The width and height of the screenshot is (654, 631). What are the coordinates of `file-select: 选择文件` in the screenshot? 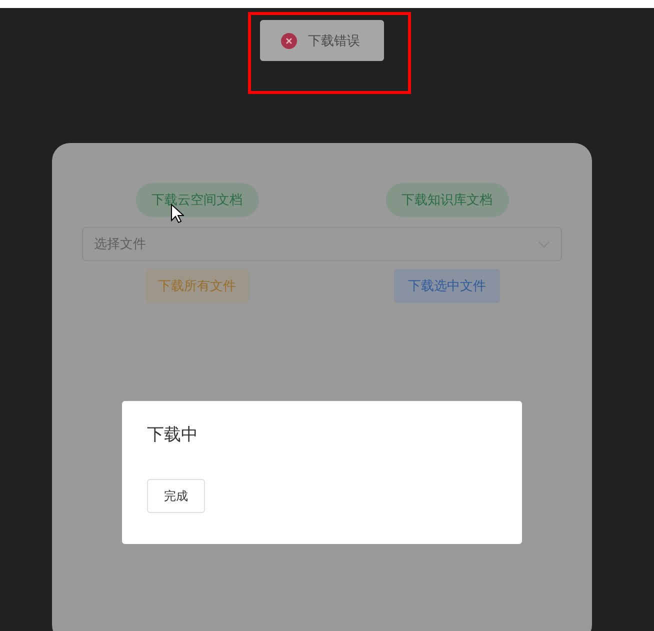 It's located at (322, 244).